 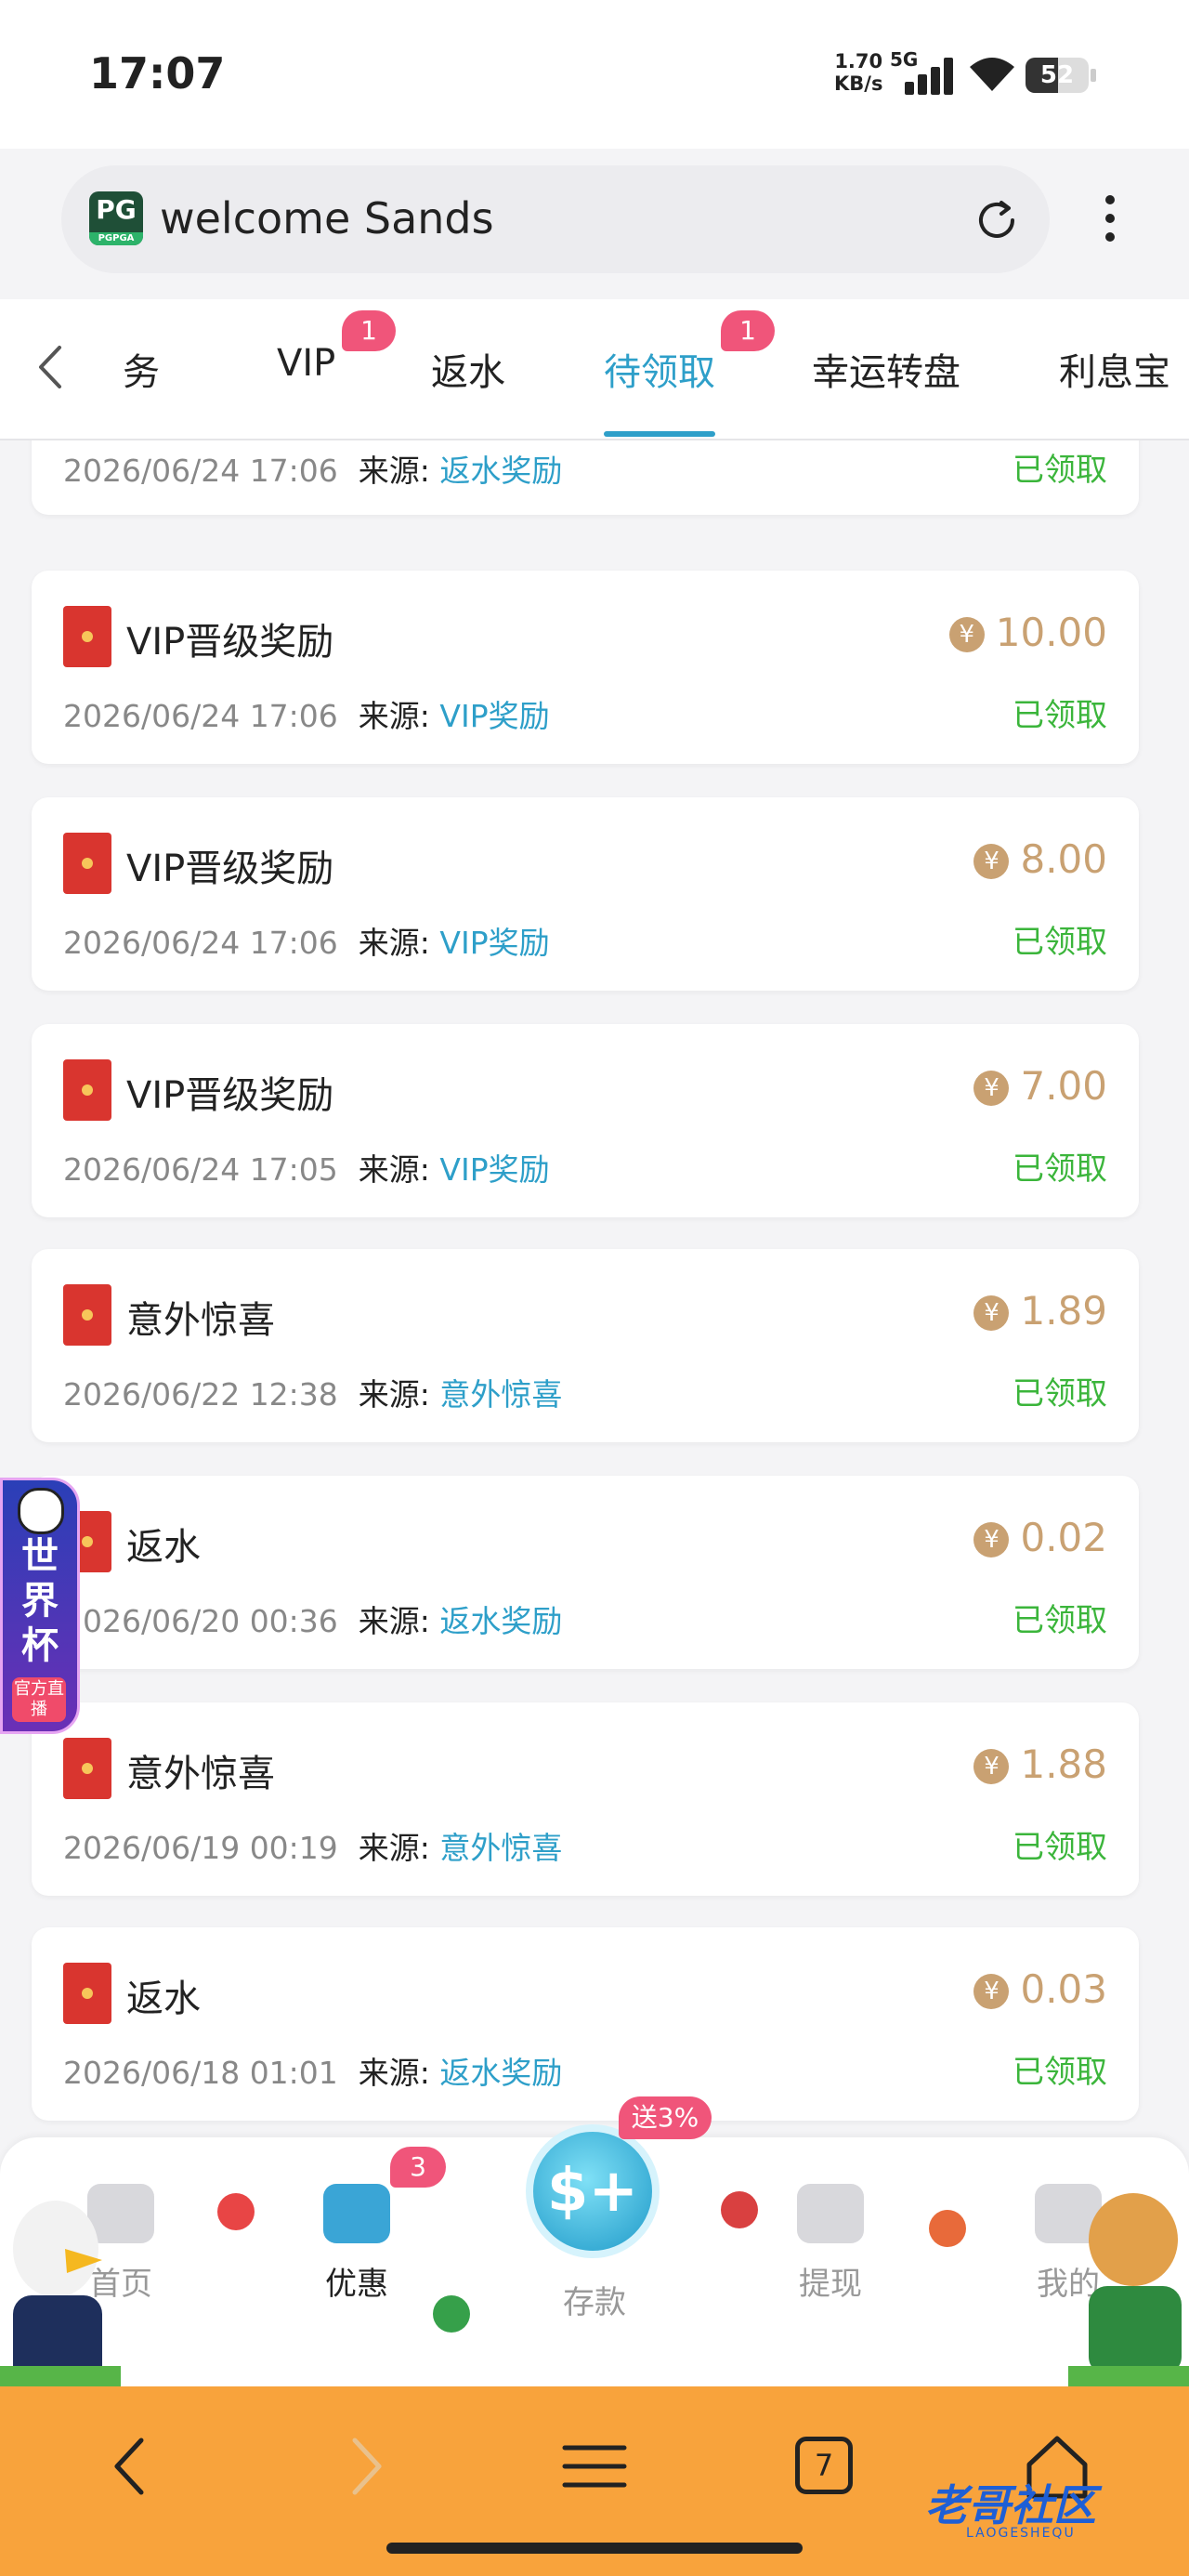 I want to click on net-speed-value: 1.70, so click(x=858, y=61).